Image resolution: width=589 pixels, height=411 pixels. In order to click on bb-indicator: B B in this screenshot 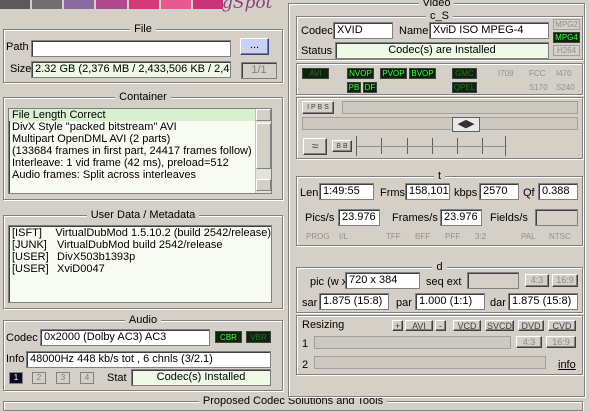, I will do `click(342, 146)`.